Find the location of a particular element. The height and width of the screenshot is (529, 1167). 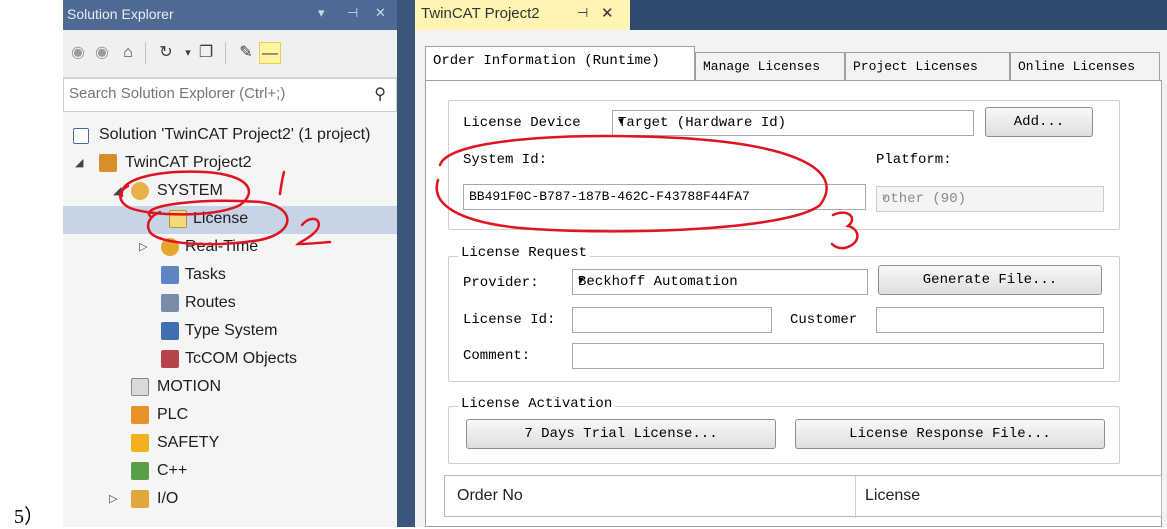

copy-icon: ❐ is located at coordinates (206, 53).